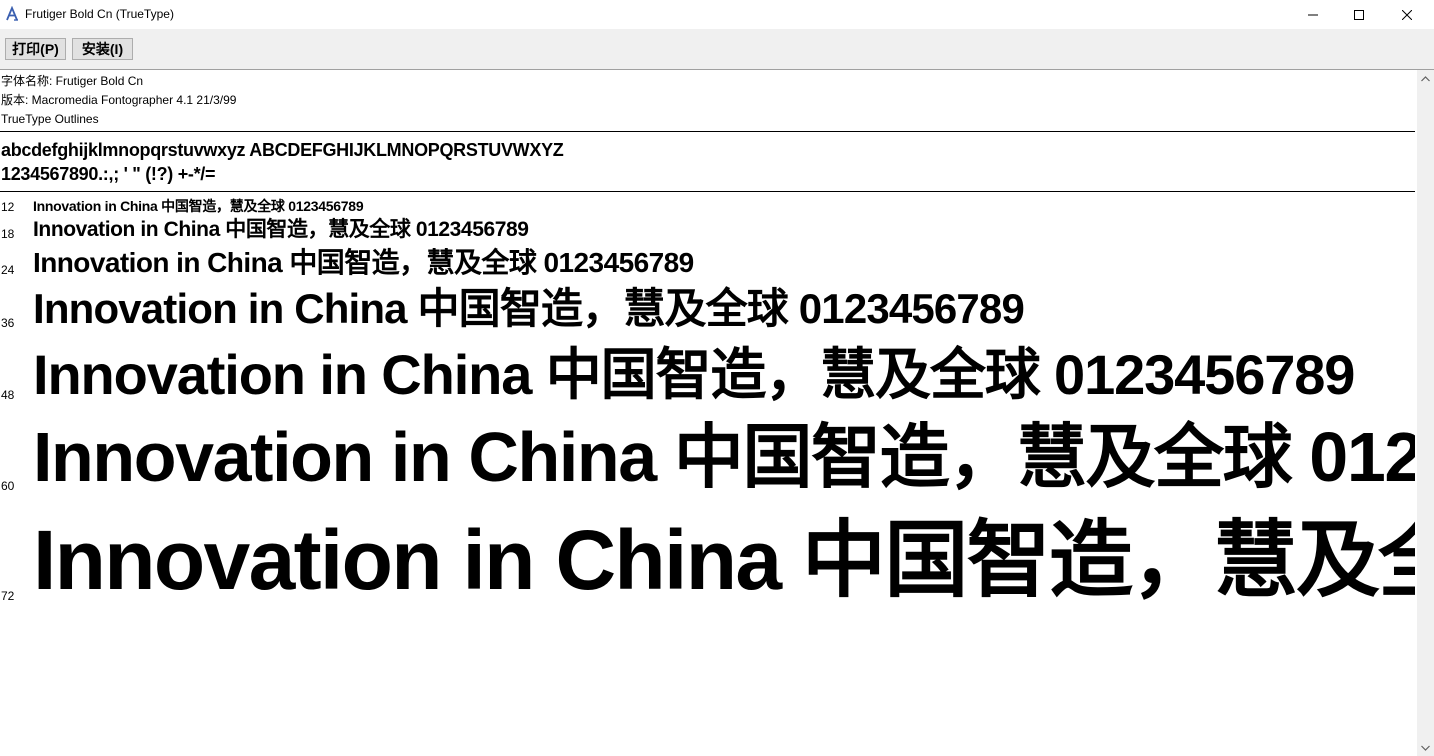 Image resolution: width=1434 pixels, height=756 pixels. What do you see at coordinates (8, 207) in the screenshot?
I see `size-label: 12` at bounding box center [8, 207].